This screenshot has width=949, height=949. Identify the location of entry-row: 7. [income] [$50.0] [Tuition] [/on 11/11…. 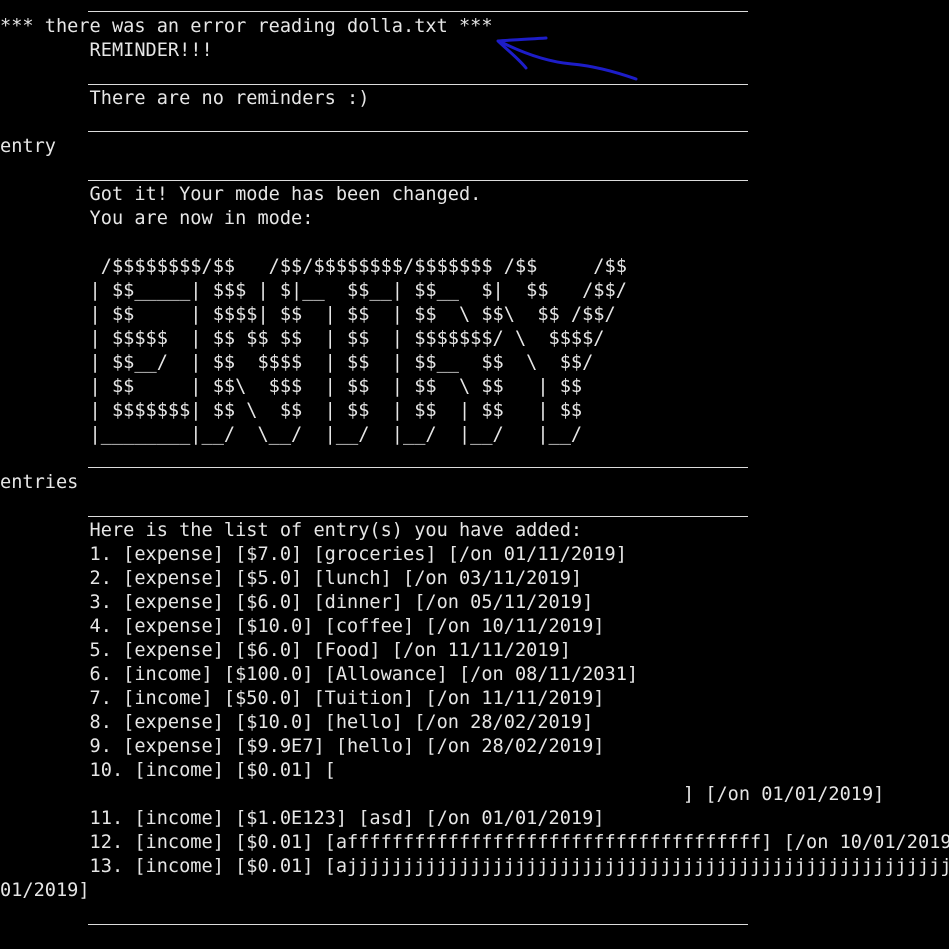
(302, 698).